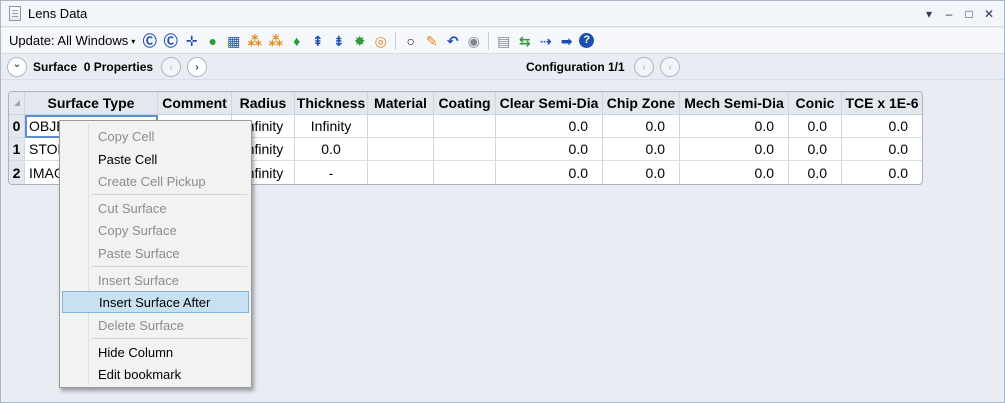  Describe the element at coordinates (155, 280) in the screenshot. I see `menu-item-insert-surface: Insert Surface` at that location.